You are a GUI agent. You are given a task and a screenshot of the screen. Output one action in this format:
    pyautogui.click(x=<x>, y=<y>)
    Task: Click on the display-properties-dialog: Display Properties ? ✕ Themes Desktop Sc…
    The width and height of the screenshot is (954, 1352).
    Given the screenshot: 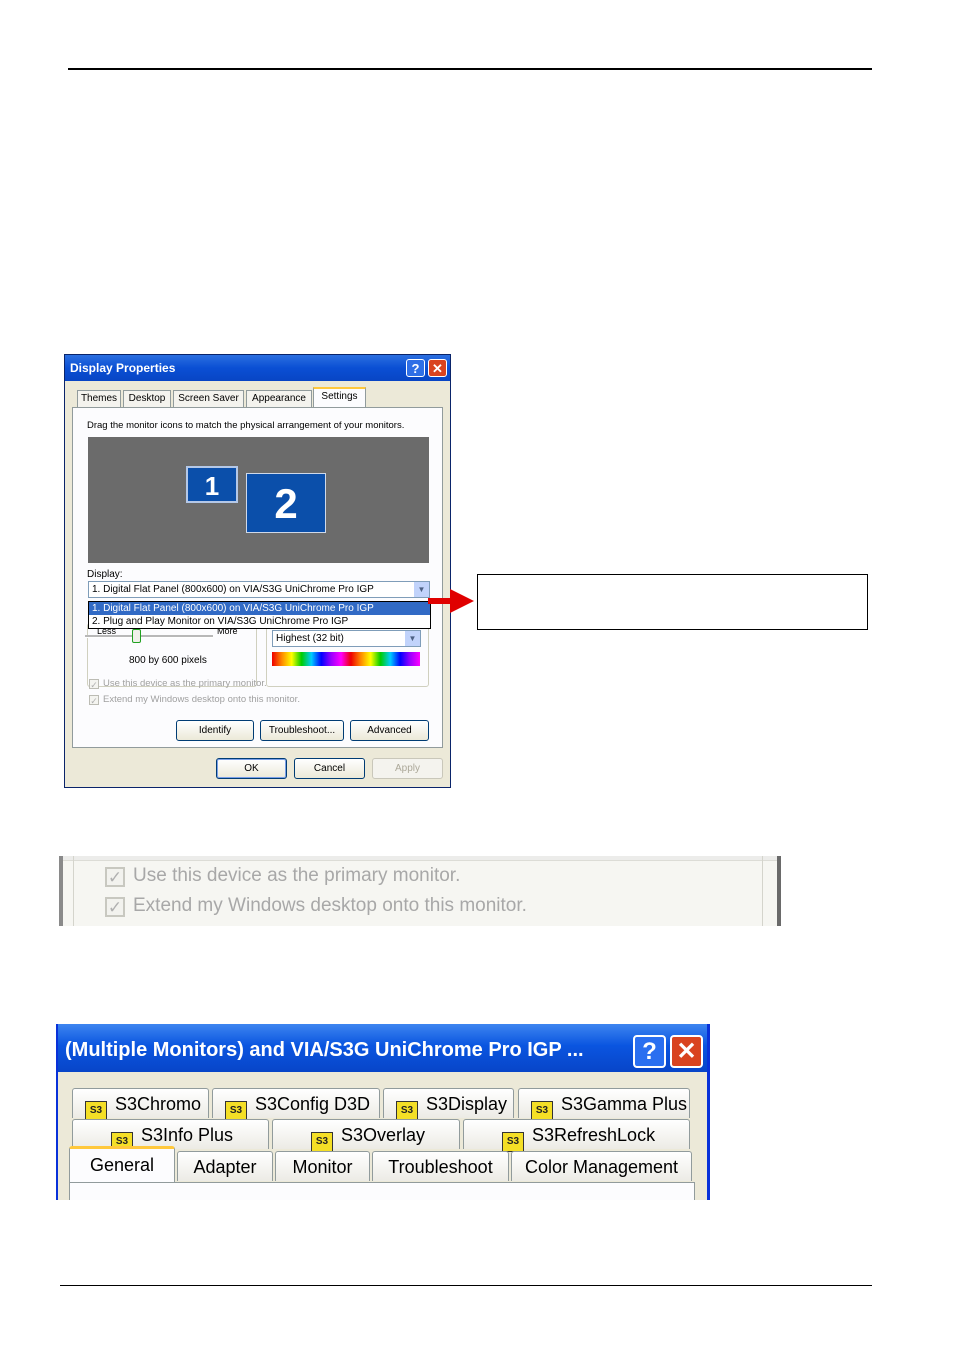 What is the action you would take?
    pyautogui.click(x=257, y=571)
    